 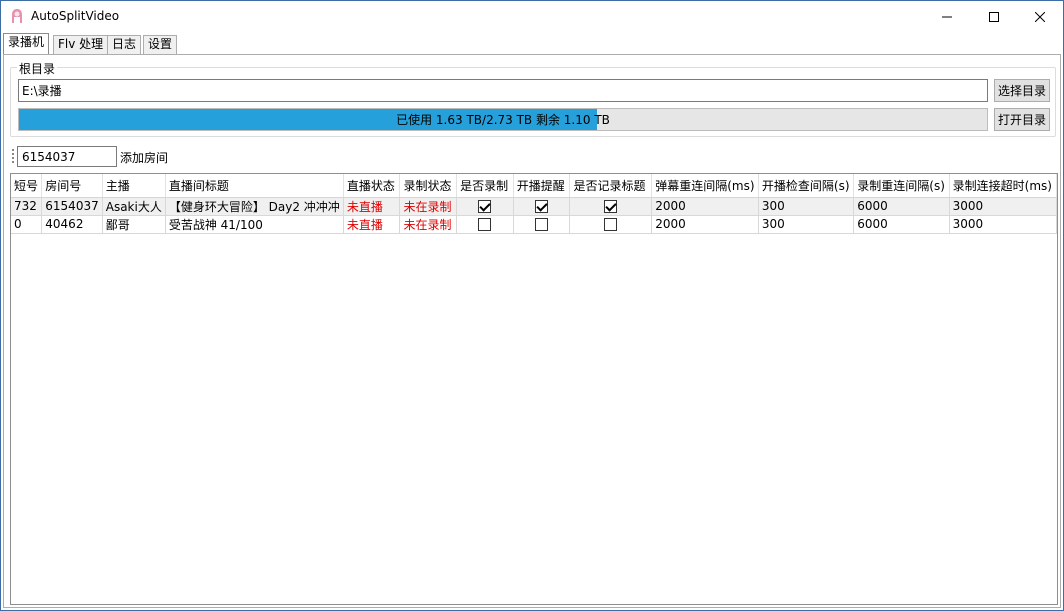 I want to click on tab-recorder: 录播机, so click(x=26, y=43).